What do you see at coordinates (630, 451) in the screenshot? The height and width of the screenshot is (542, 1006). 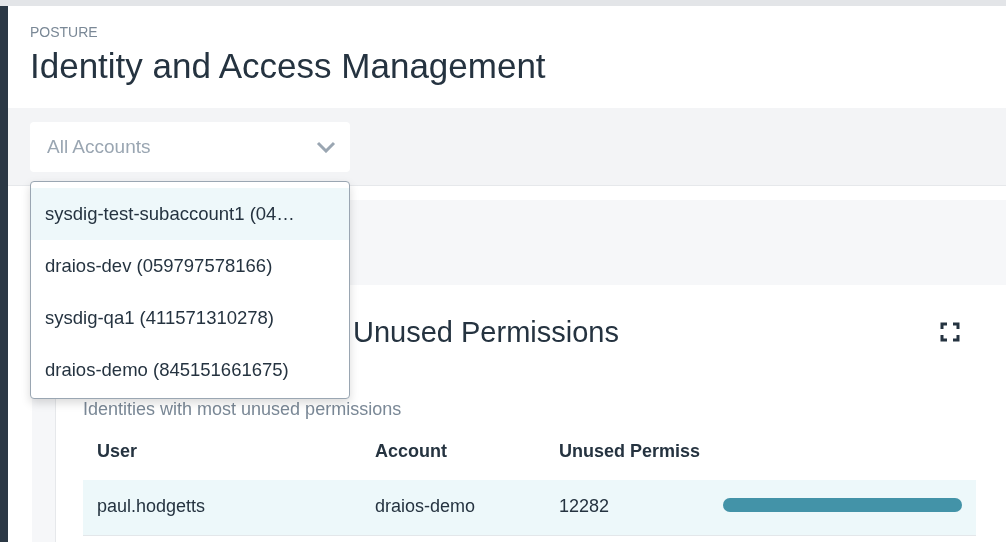 I see `column-header: Unused Permiss` at bounding box center [630, 451].